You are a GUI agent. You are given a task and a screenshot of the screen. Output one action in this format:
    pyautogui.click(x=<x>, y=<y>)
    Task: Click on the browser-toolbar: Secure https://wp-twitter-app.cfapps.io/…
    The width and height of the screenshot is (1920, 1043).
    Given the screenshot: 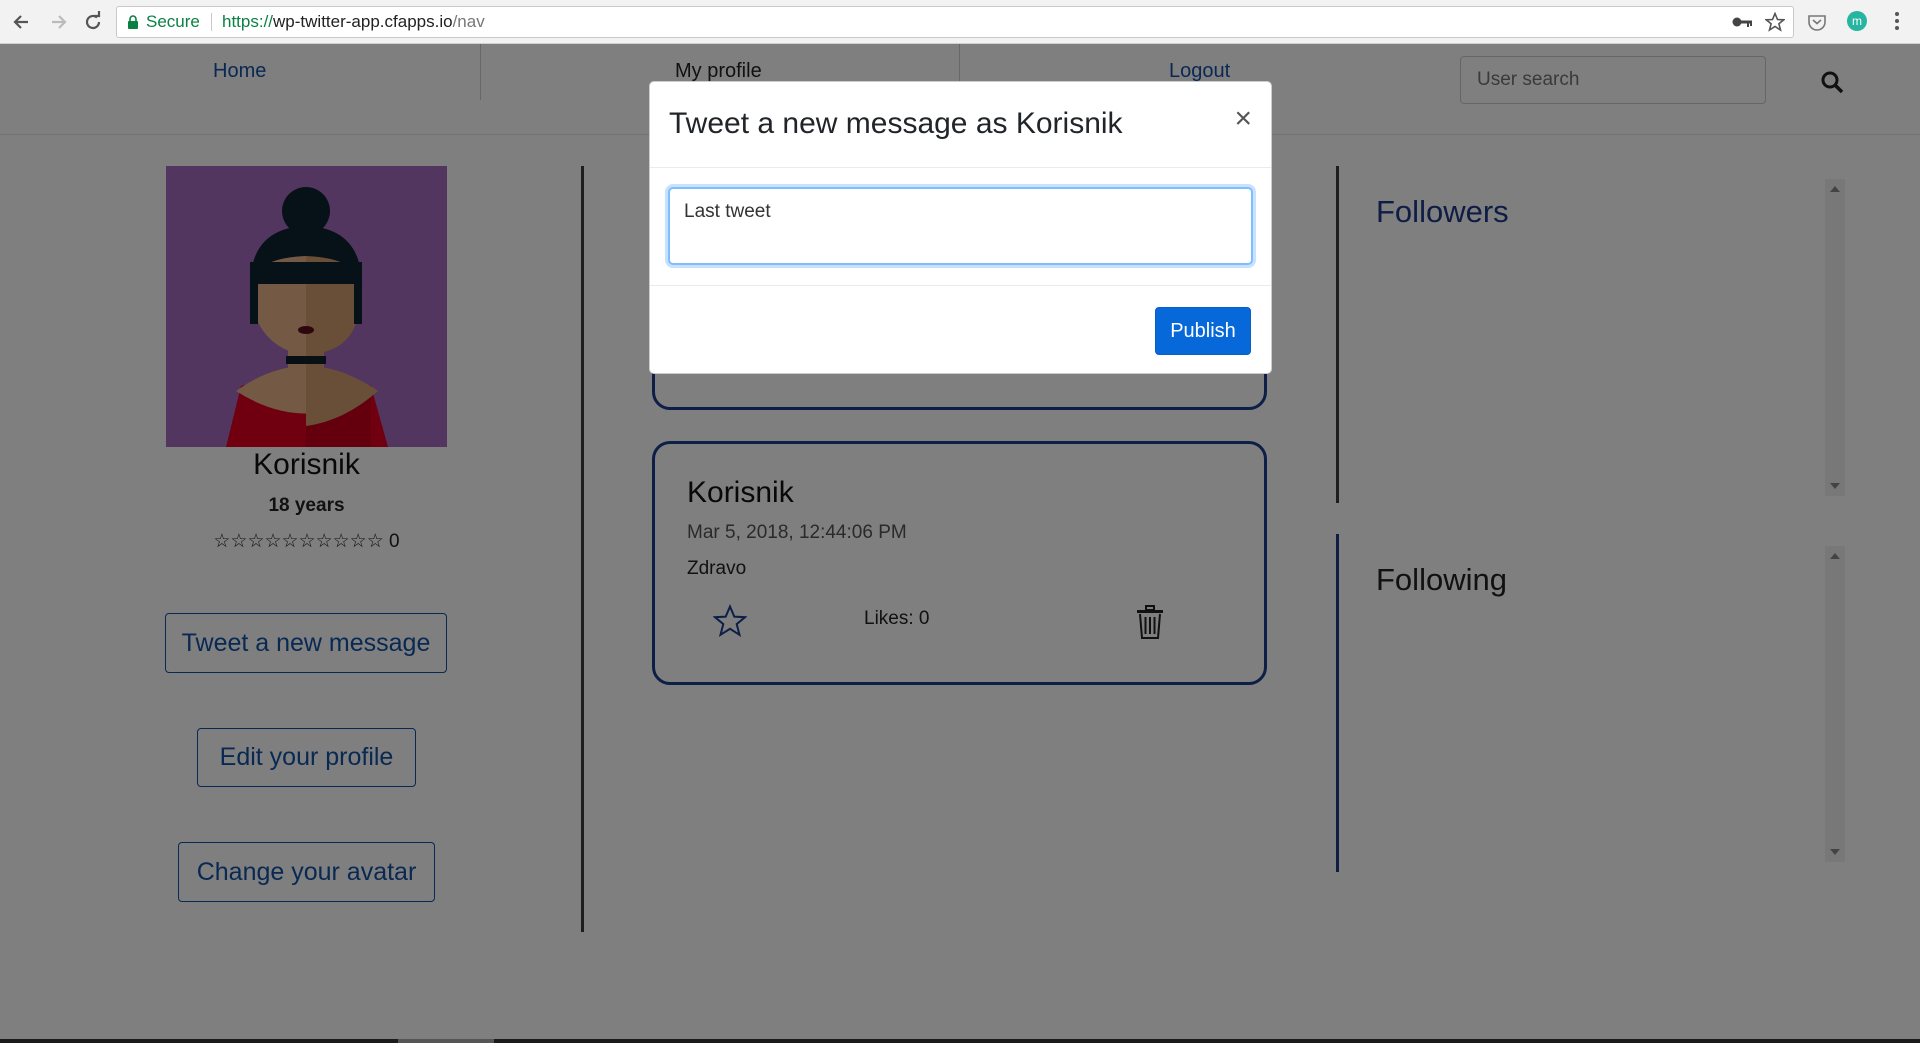 What is the action you would take?
    pyautogui.click(x=960, y=22)
    